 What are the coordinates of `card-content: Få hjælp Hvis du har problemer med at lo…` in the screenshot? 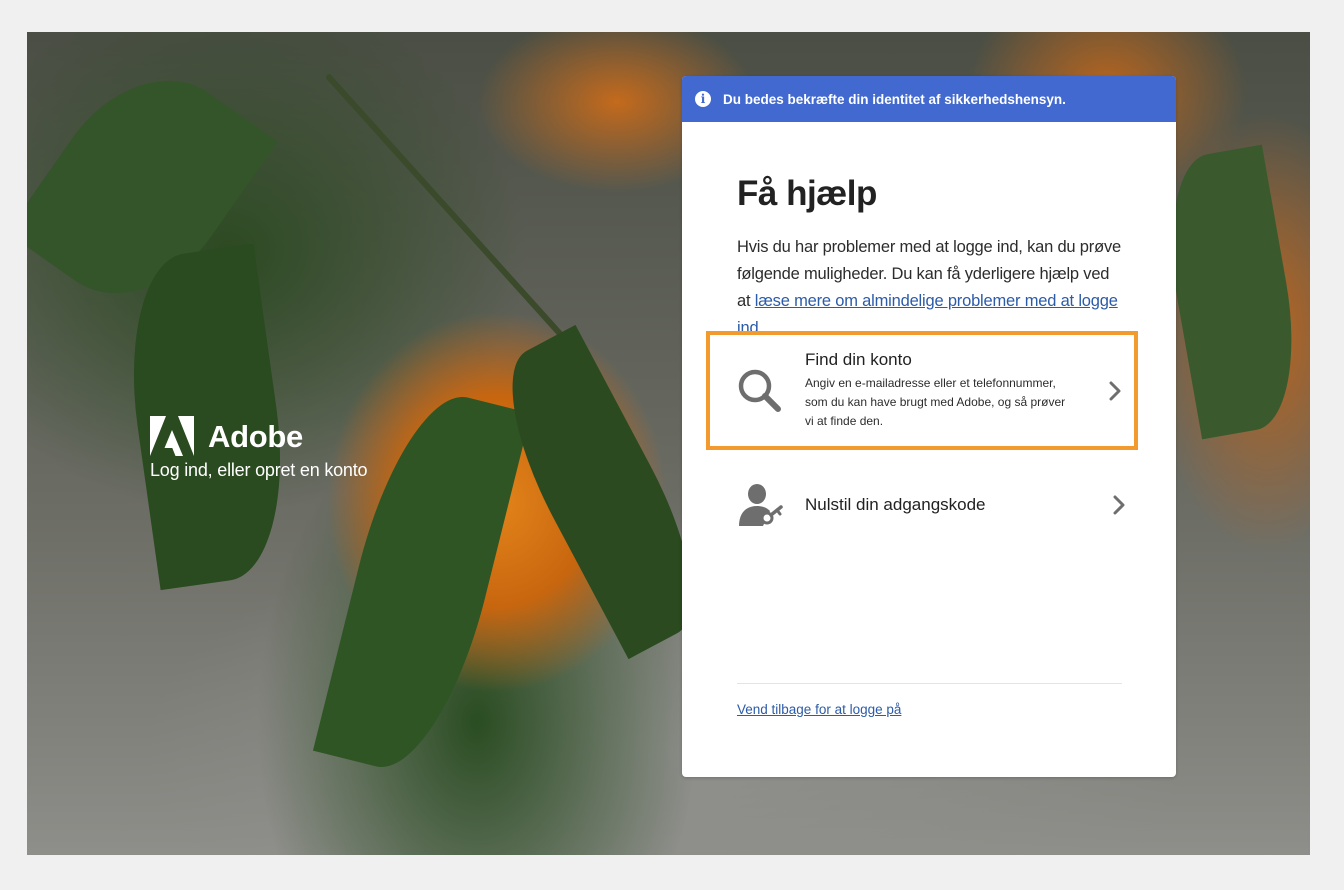 It's located at (929, 258).